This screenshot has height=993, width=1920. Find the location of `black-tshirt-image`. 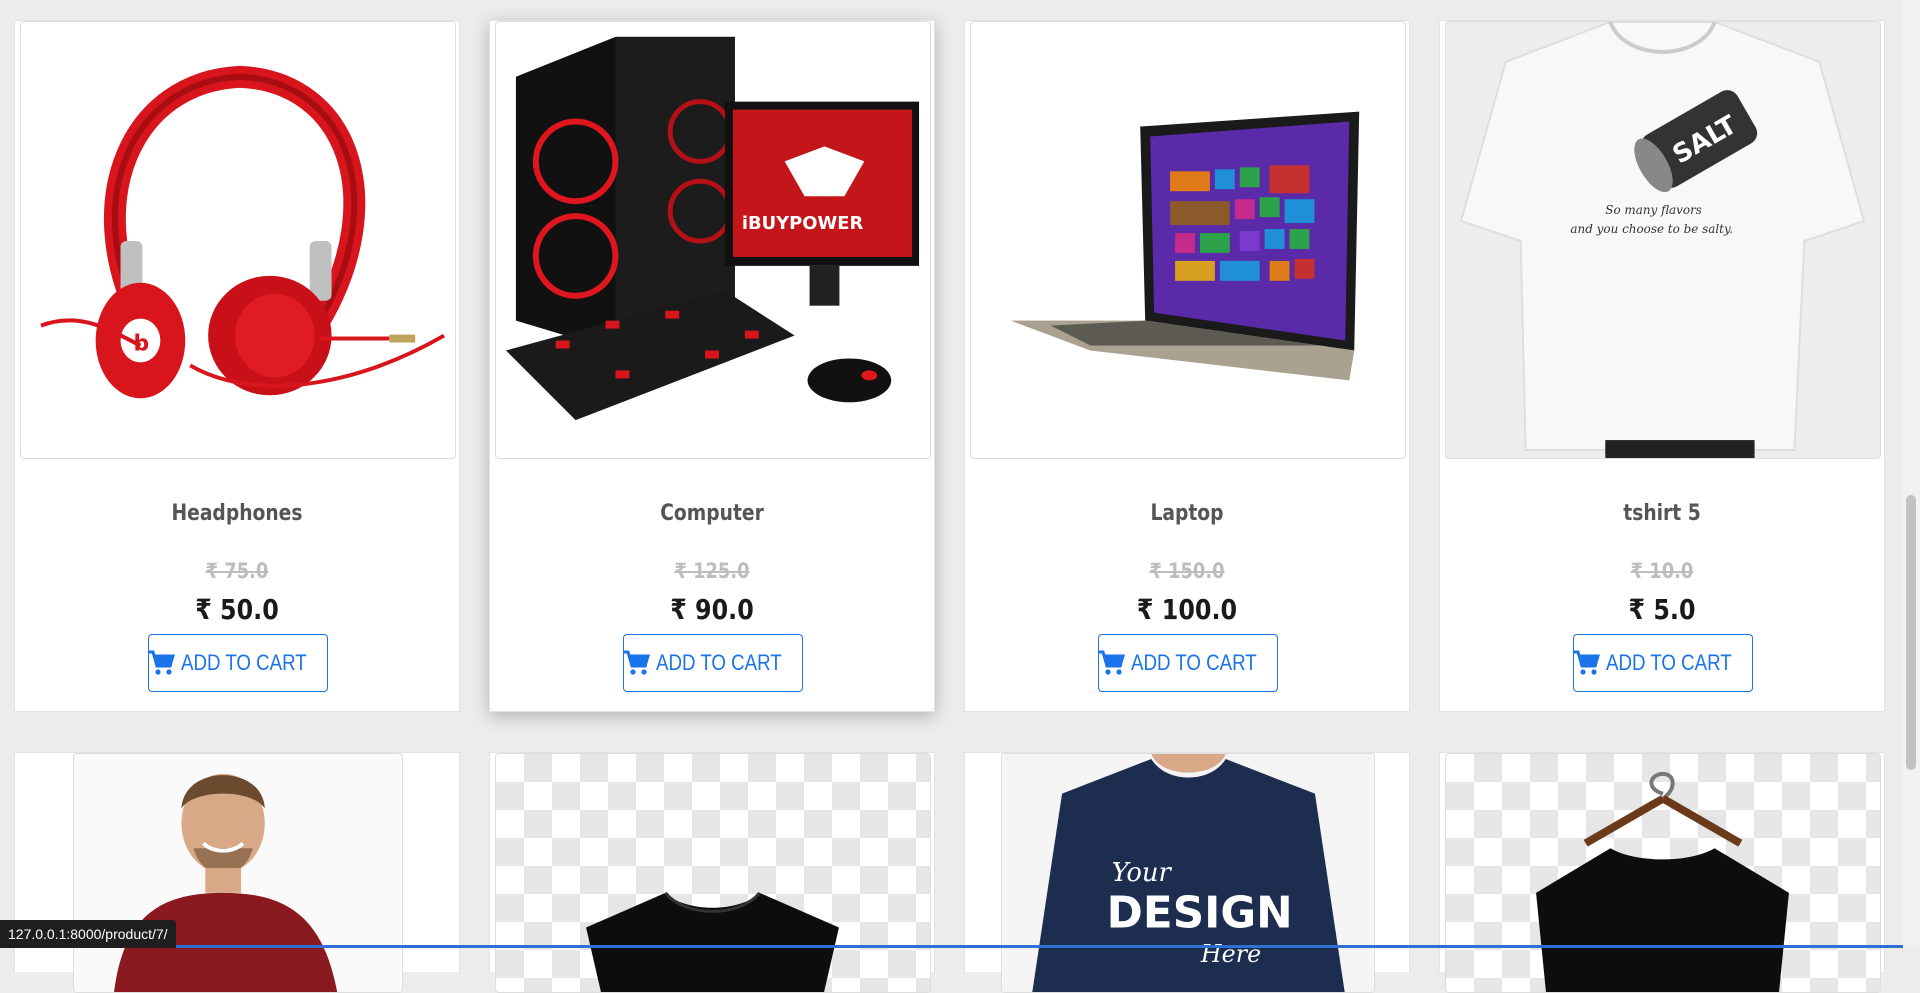

black-tshirt-image is located at coordinates (713, 873).